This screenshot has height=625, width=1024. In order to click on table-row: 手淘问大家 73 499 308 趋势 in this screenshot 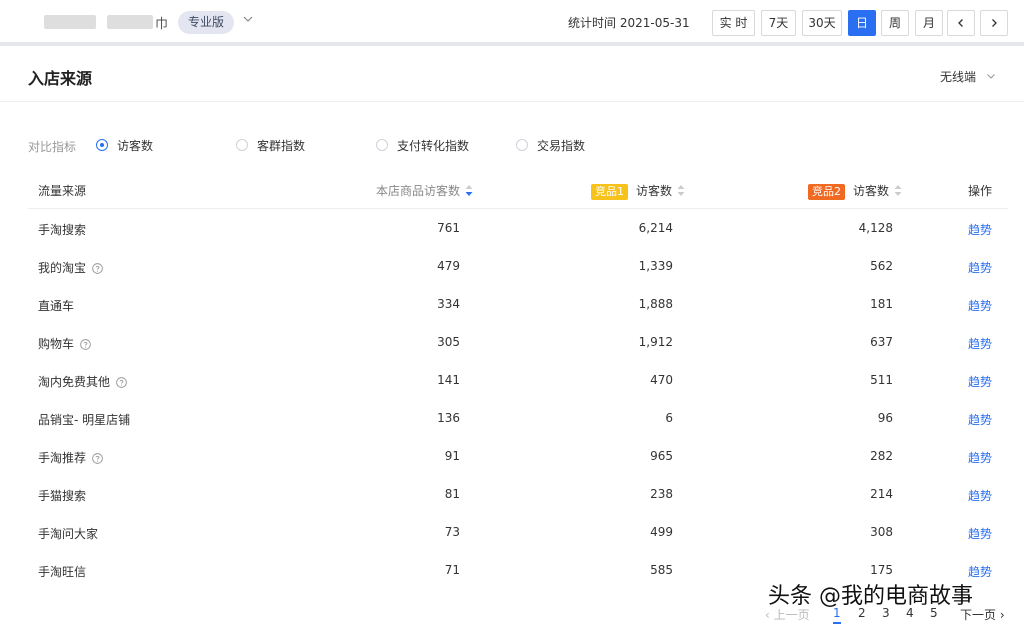, I will do `click(518, 532)`.